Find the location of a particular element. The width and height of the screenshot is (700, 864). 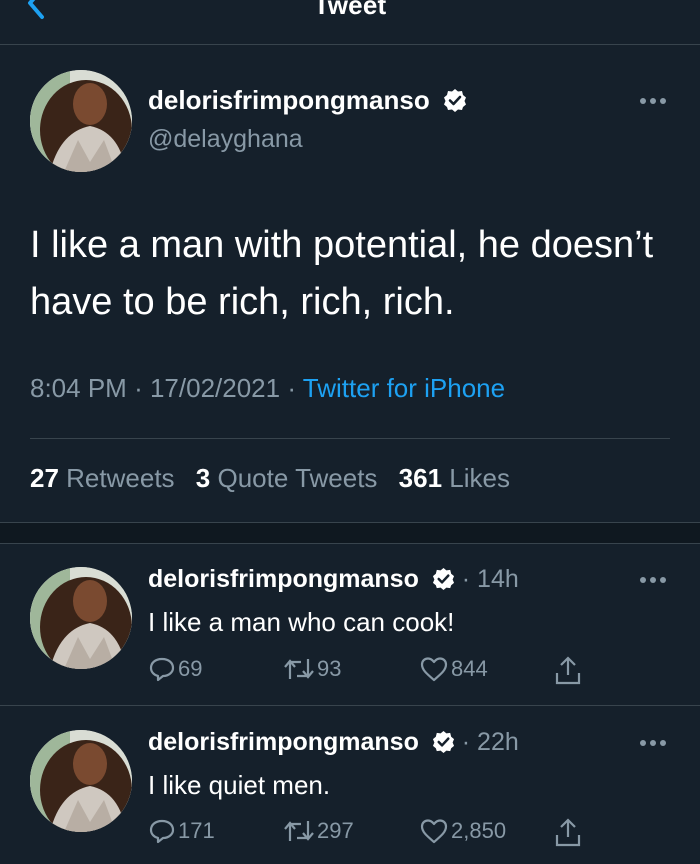

like-action: 2,850 is located at coordinates (462, 831).